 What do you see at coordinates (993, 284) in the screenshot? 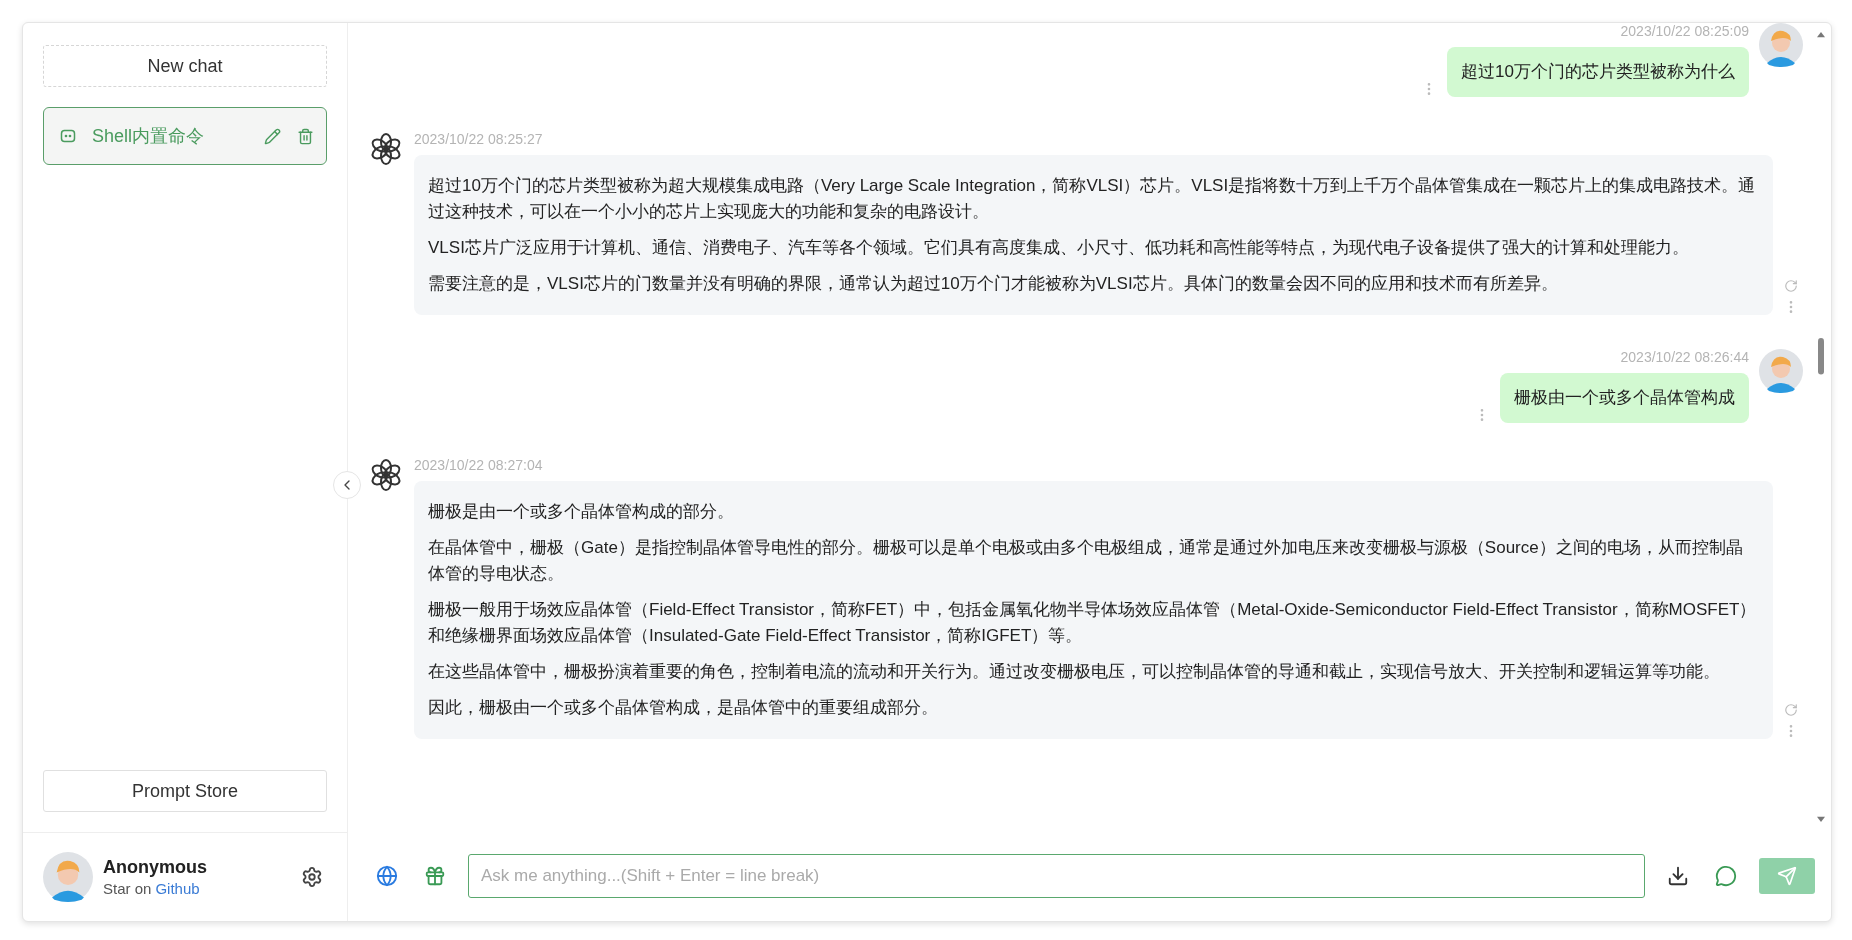
I see `message-paragraph: 需要注意的是，VLSI芯片的门数量并没有明确的界限，通常认为超过10万个门才能被称为VLSI芯片。具体门的数量会因不同的应用和技术而有所差异。` at bounding box center [993, 284].